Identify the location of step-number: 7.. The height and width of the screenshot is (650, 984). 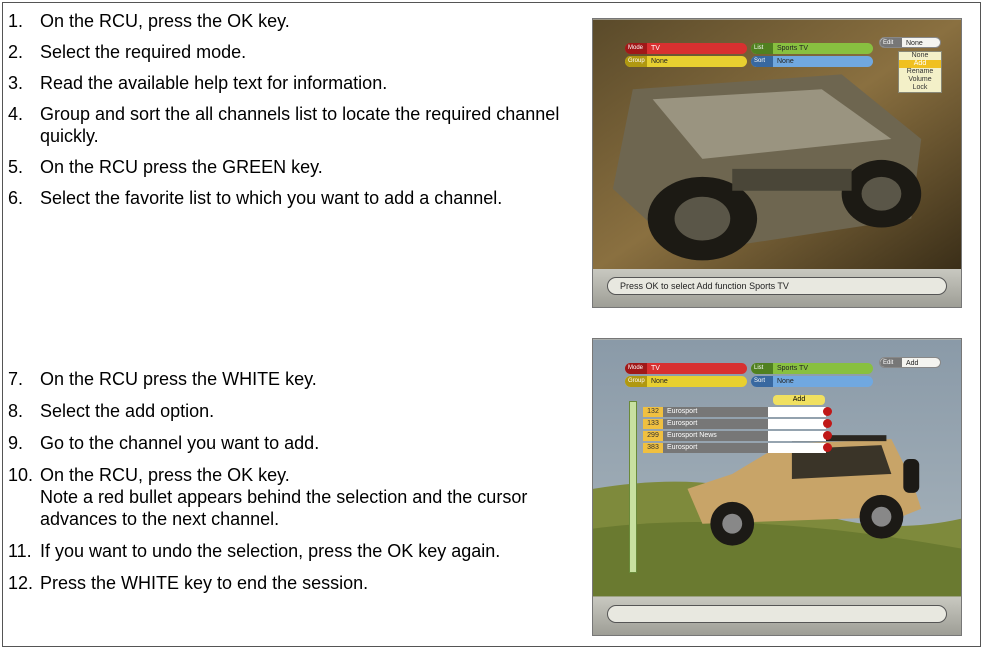
(16, 379).